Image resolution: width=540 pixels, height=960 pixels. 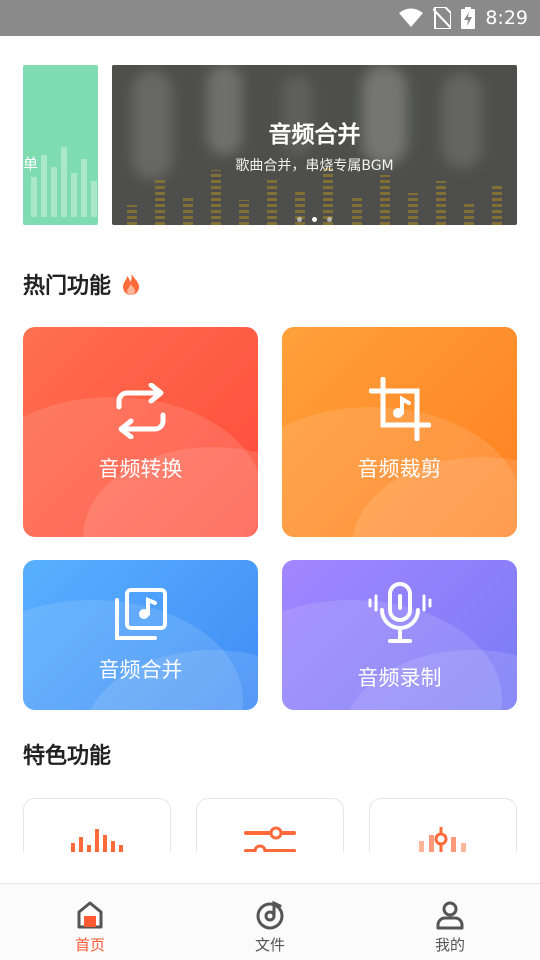 I want to click on nav-label-profile: 我的, so click(x=449, y=945).